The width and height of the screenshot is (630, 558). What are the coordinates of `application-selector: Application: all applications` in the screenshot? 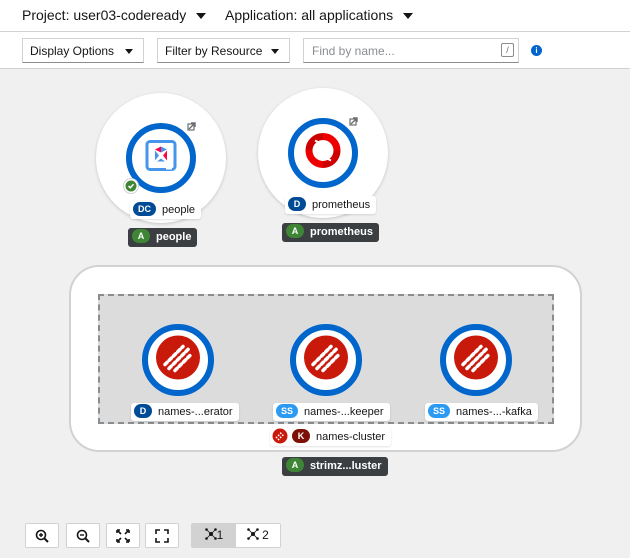 It's located at (319, 15).